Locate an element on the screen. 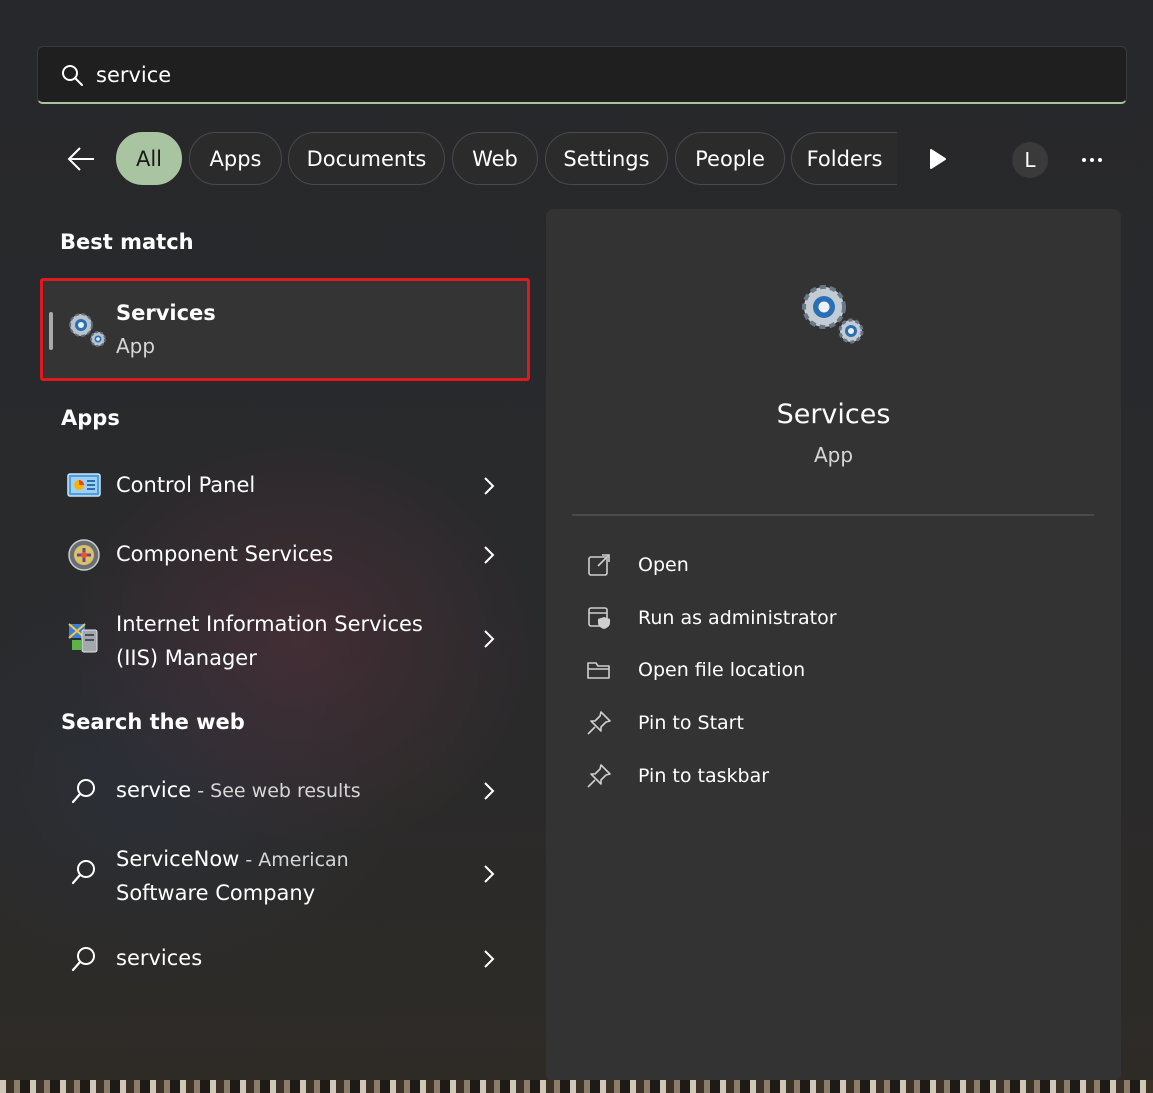 Image resolution: width=1153 pixels, height=1093 pixels. desktop-background is located at coordinates (576, 1086).